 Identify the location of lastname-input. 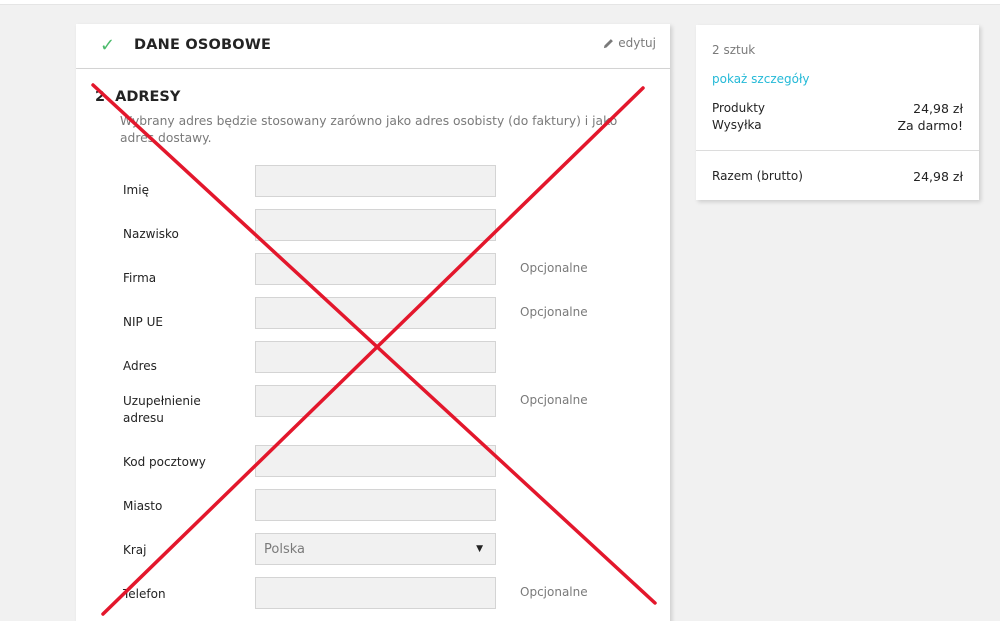
(375, 225).